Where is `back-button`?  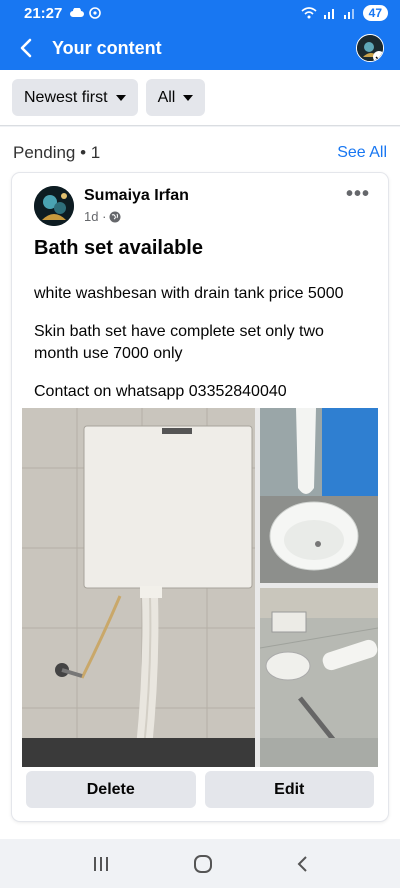 back-button is located at coordinates (26, 48).